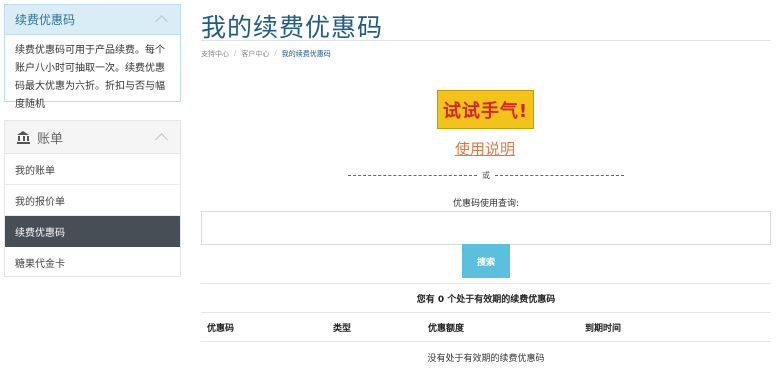 This screenshot has height=368, width=780. I want to click on search-button: 搜索, so click(486, 261).